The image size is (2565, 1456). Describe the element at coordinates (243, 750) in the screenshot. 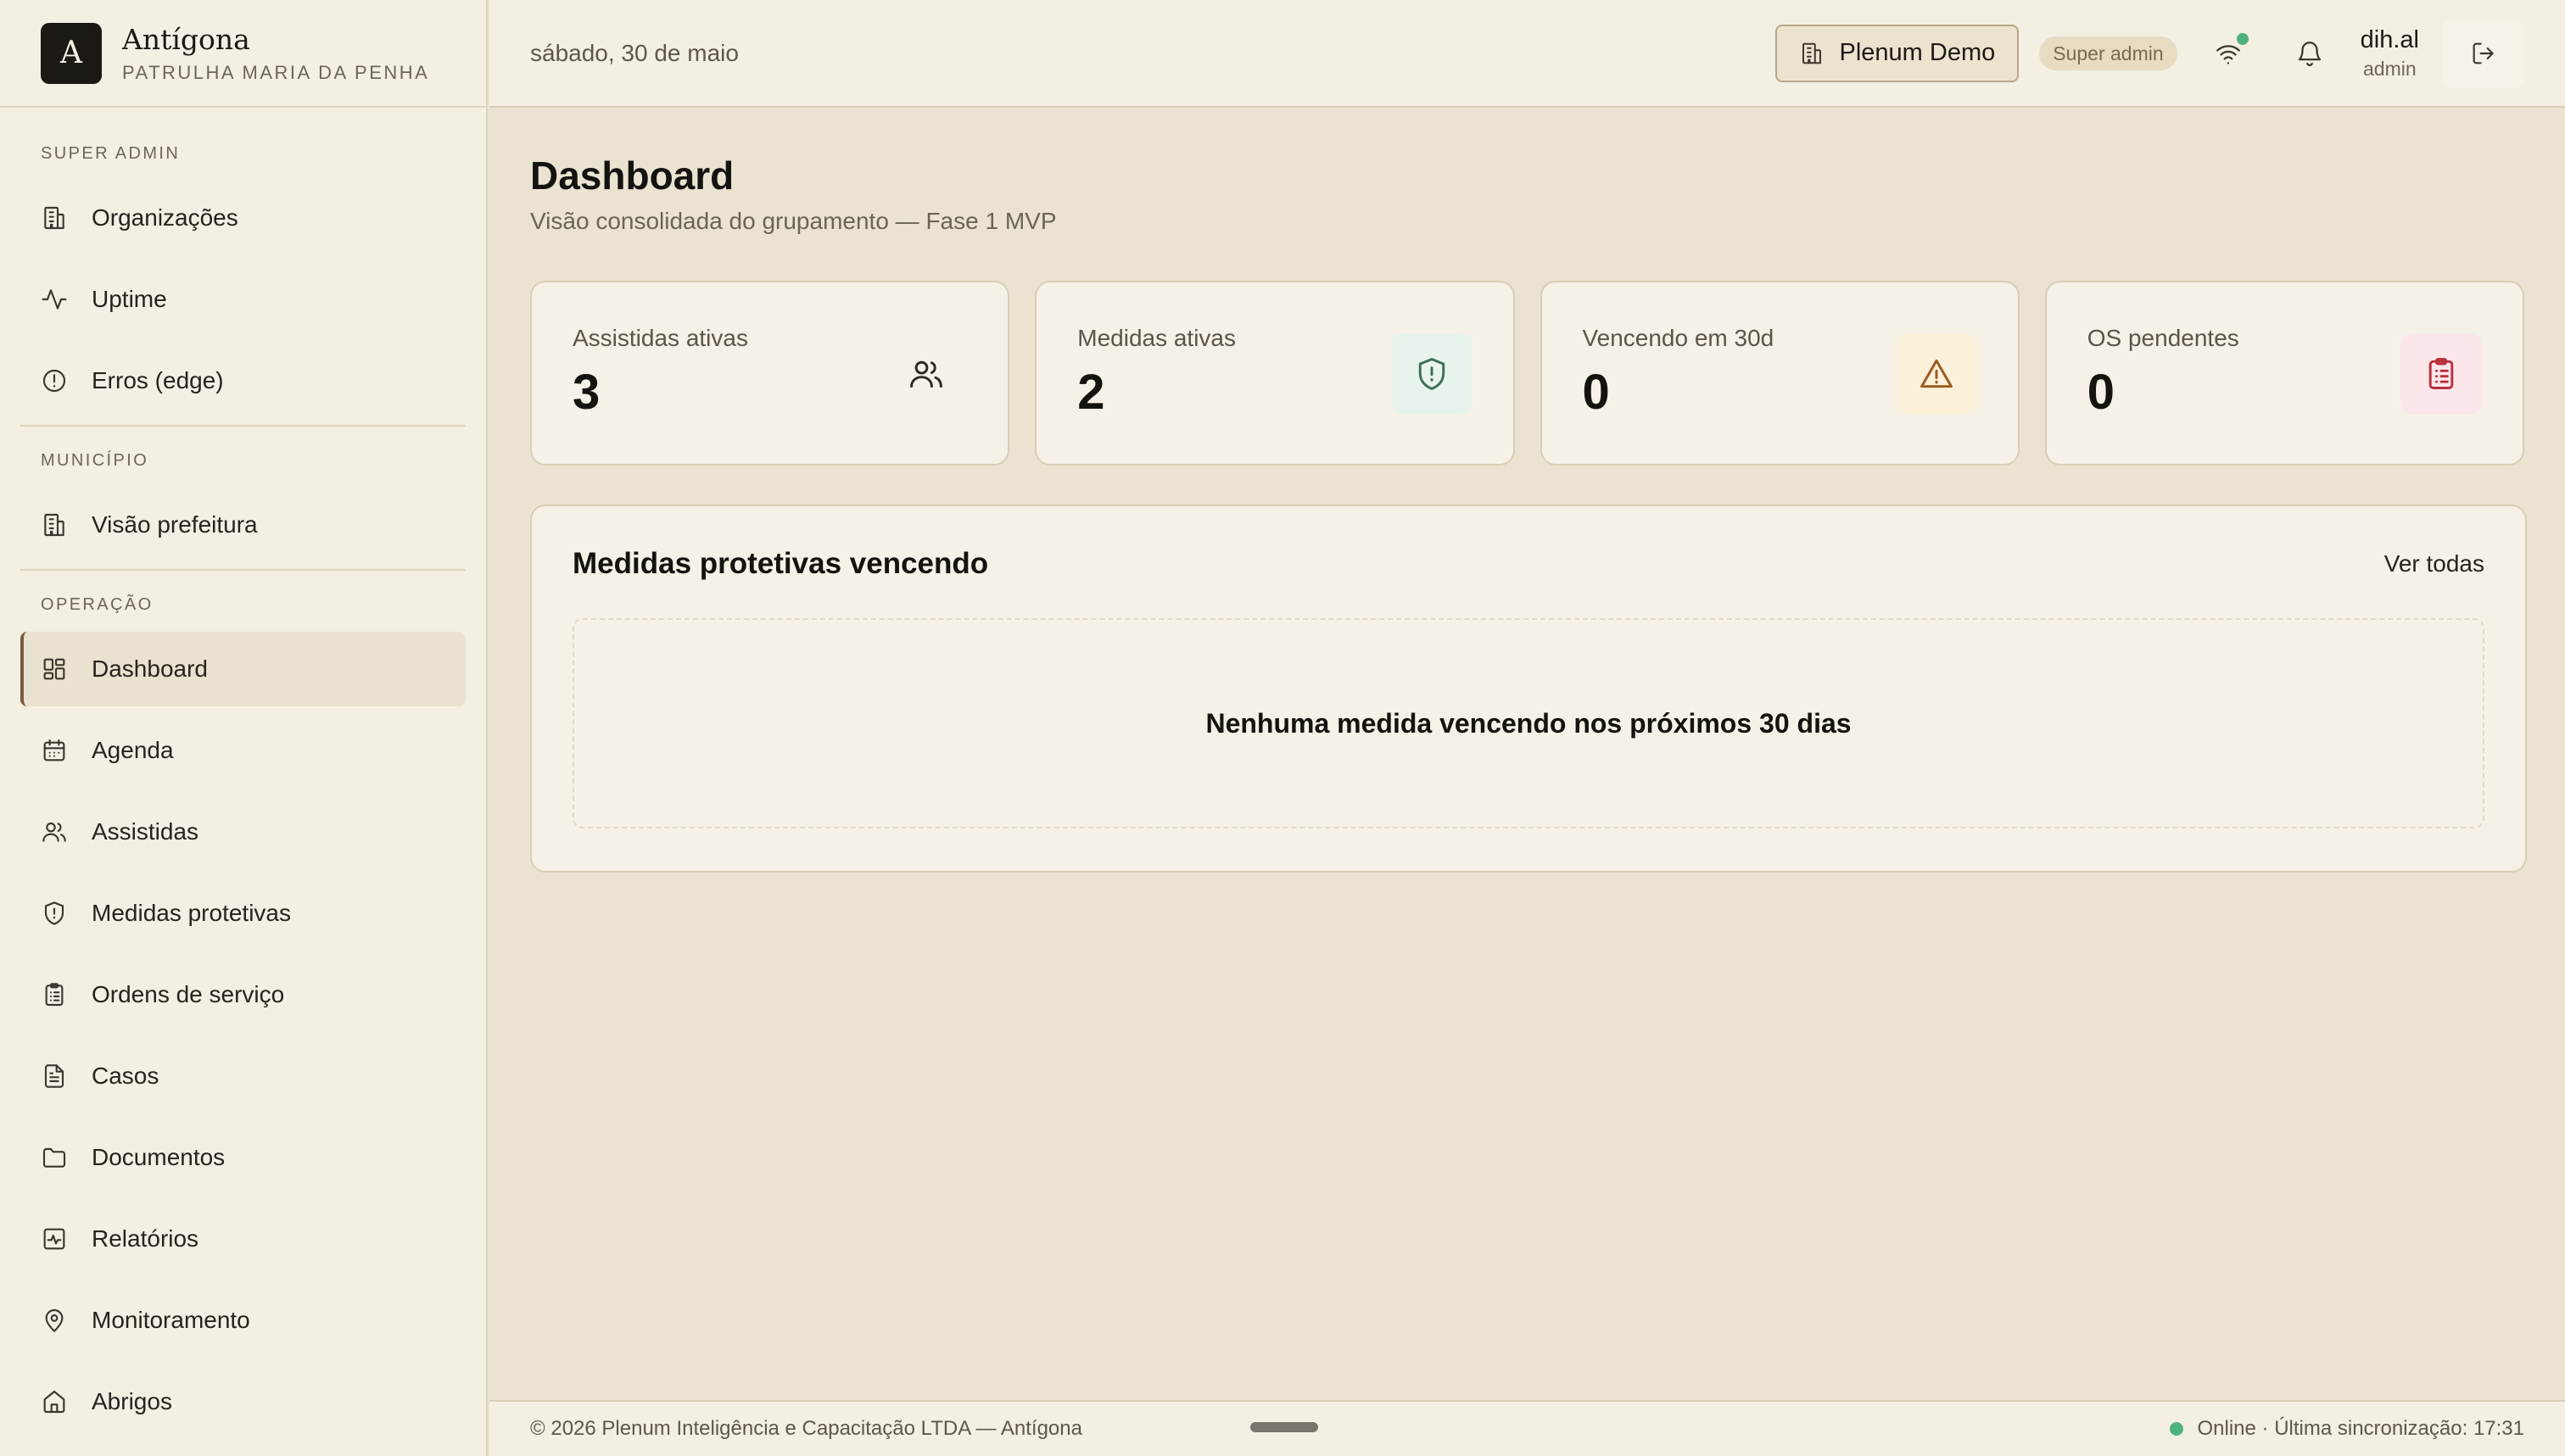

I see `sidebar-item-agenda: Agenda` at that location.